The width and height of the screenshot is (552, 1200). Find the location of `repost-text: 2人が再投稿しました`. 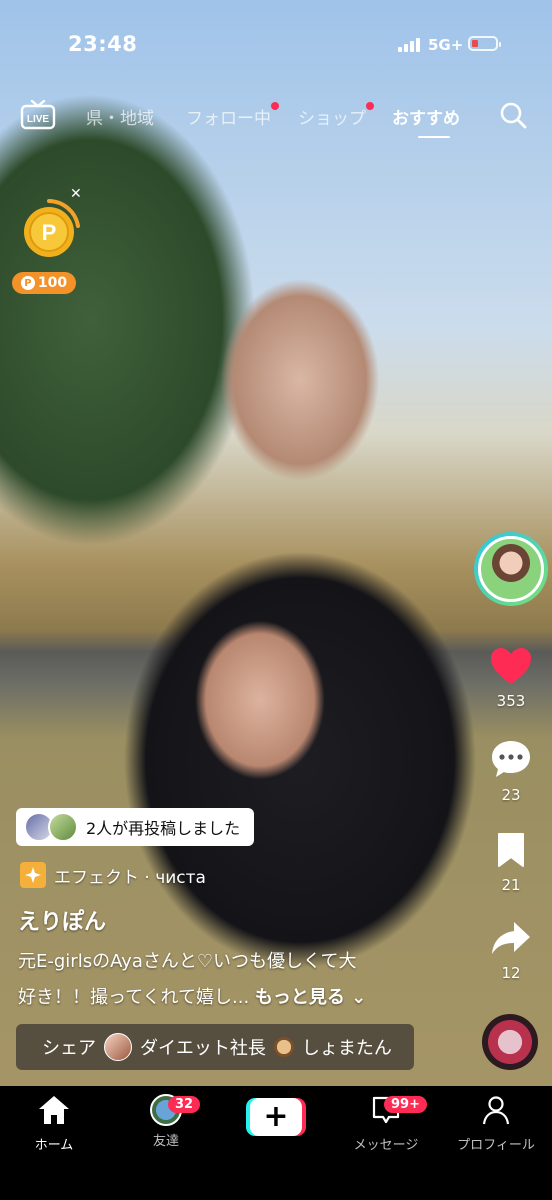

repost-text: 2人が再投稿しました is located at coordinates (163, 828).